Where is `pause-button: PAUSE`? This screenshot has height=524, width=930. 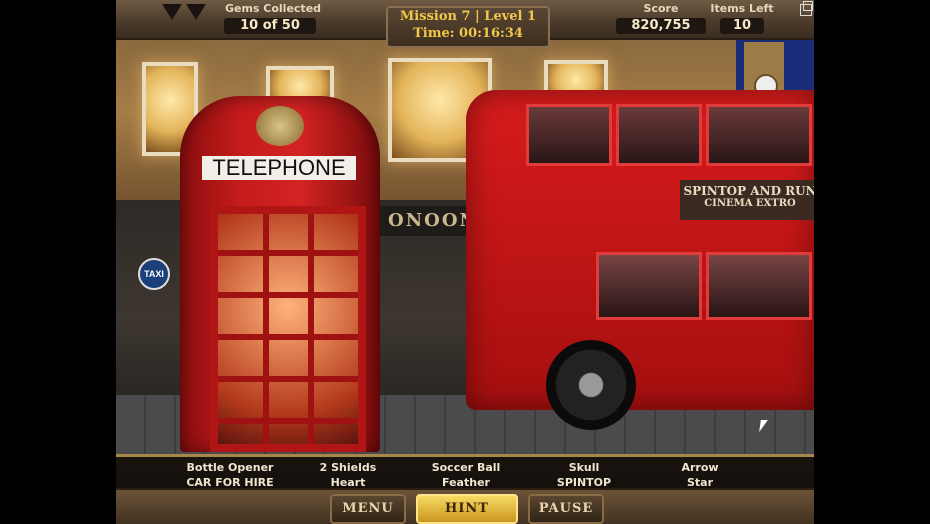 pause-button: PAUSE is located at coordinates (566, 509).